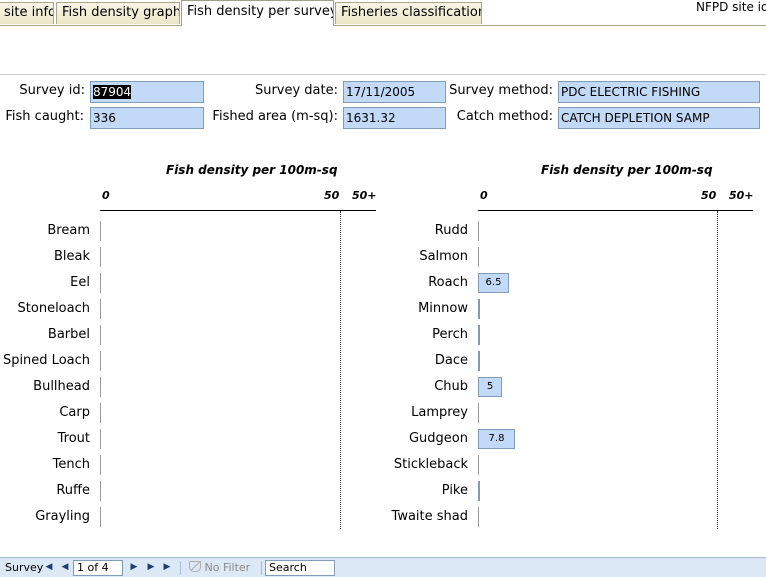 The width and height of the screenshot is (766, 577). I want to click on previous-record-button: ◀, so click(65, 567).